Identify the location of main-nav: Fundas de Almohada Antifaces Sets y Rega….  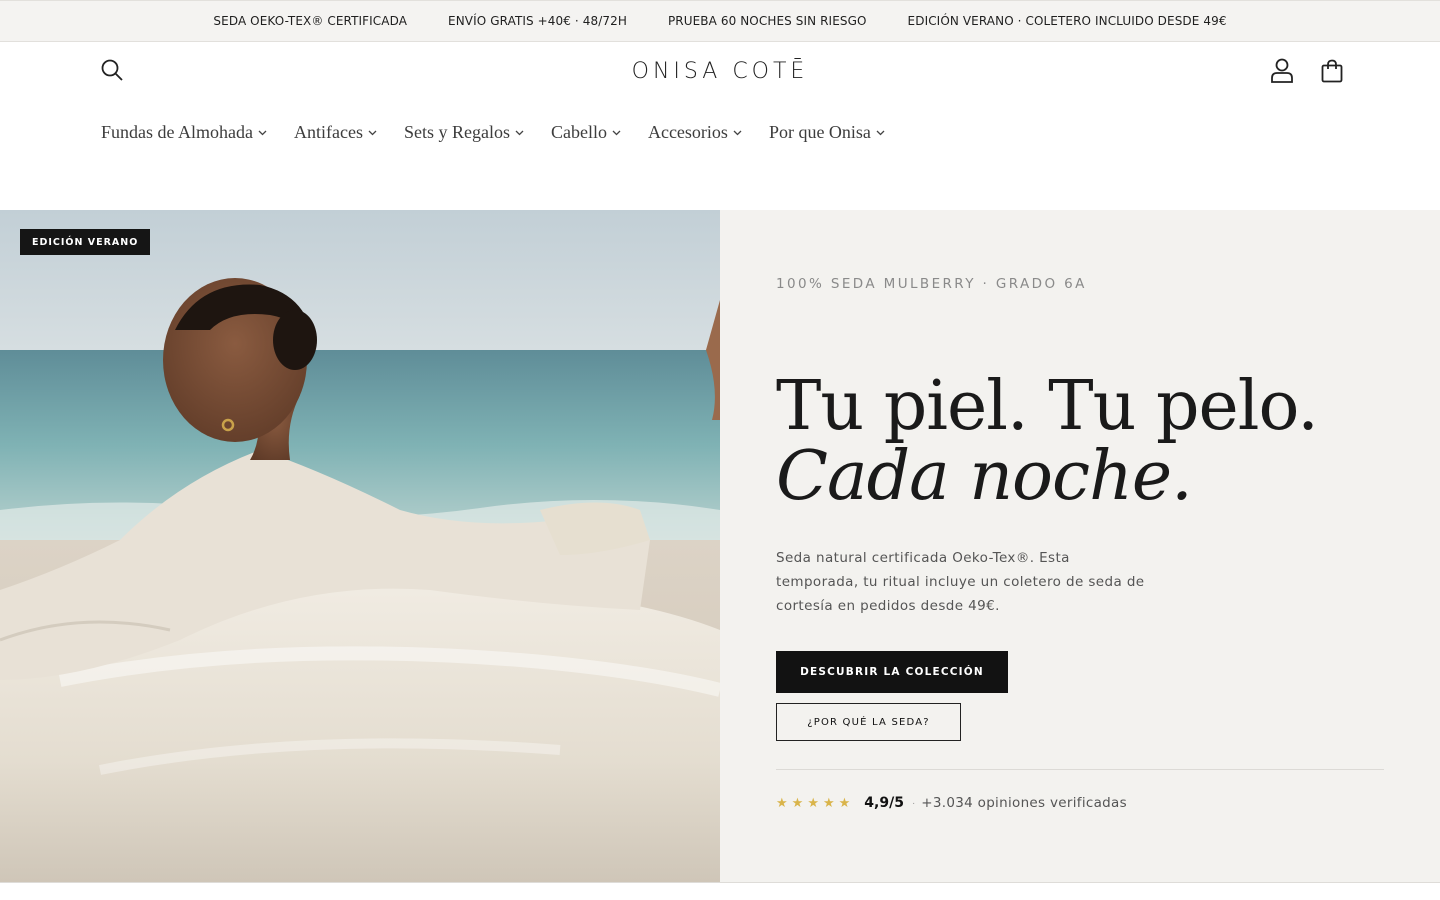
(493, 132).